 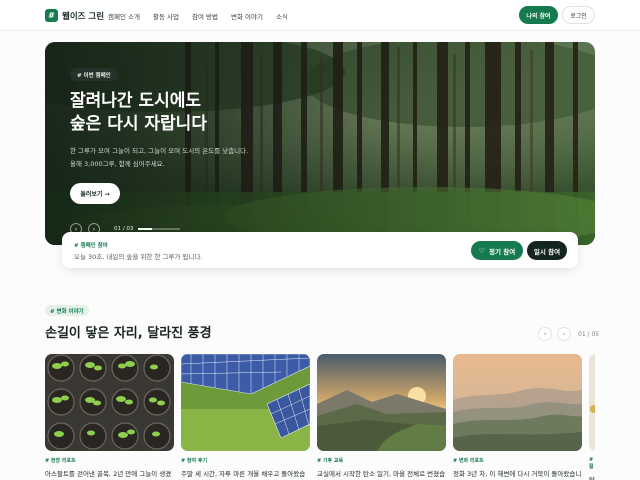 I want to click on hero-badge: # 이번 캠페인, so click(x=94, y=74).